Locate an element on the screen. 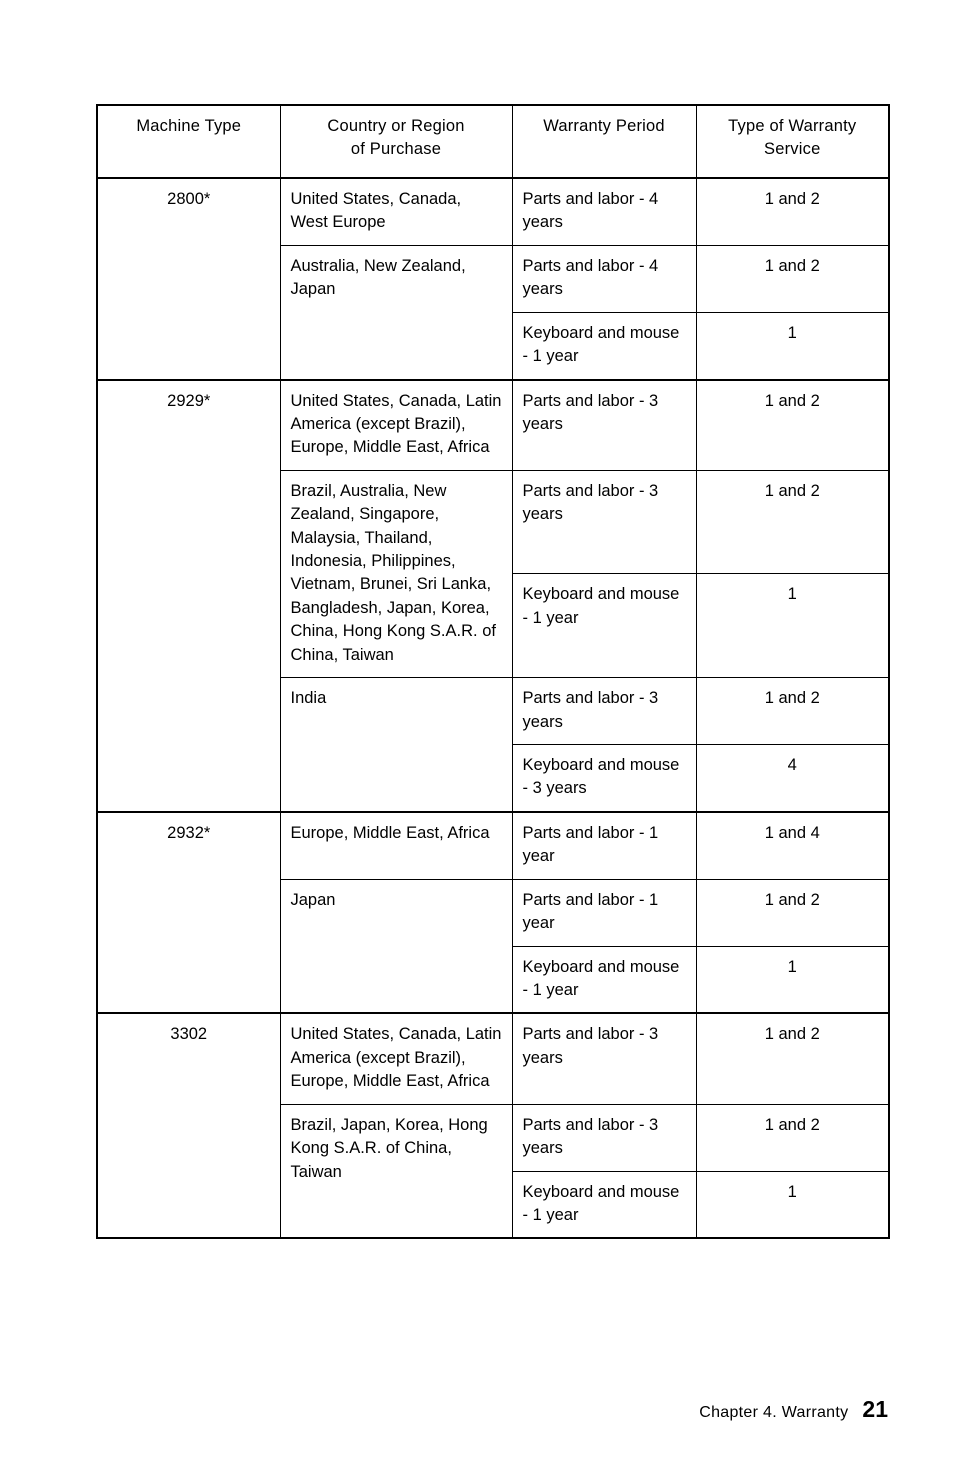 The width and height of the screenshot is (954, 1475). column-header-country-line2: of Purchase is located at coordinates (396, 149).